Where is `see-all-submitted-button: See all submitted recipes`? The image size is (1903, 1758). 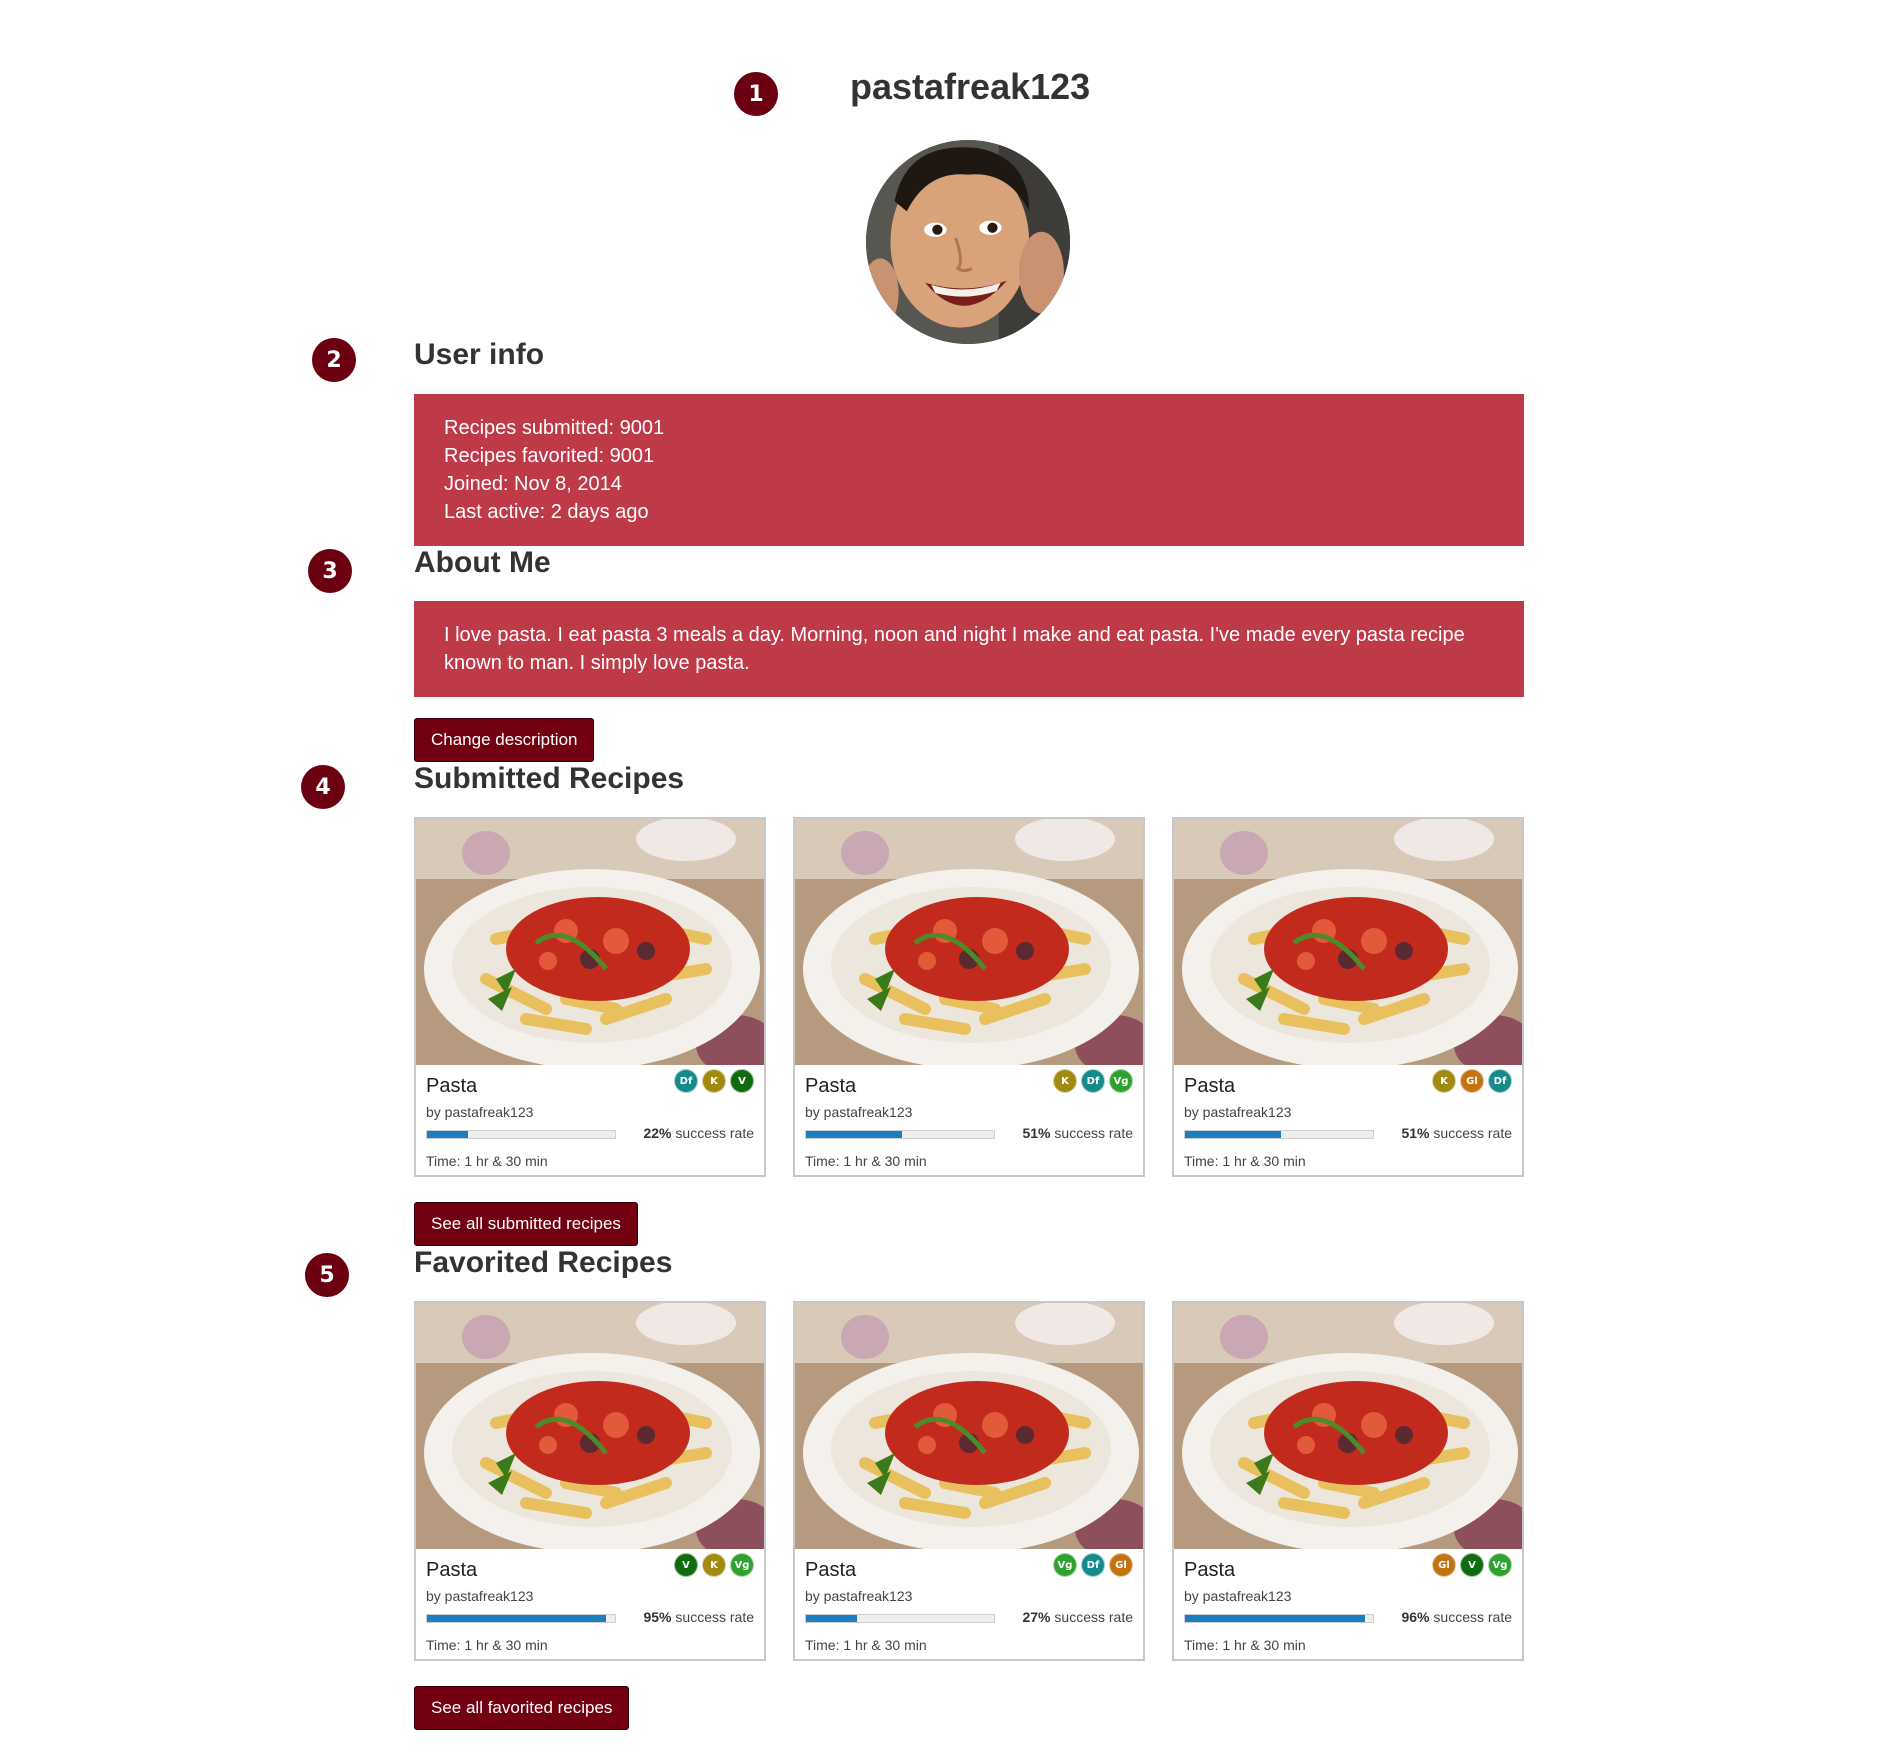
see-all-submitted-button: See all submitted recipes is located at coordinates (526, 1224).